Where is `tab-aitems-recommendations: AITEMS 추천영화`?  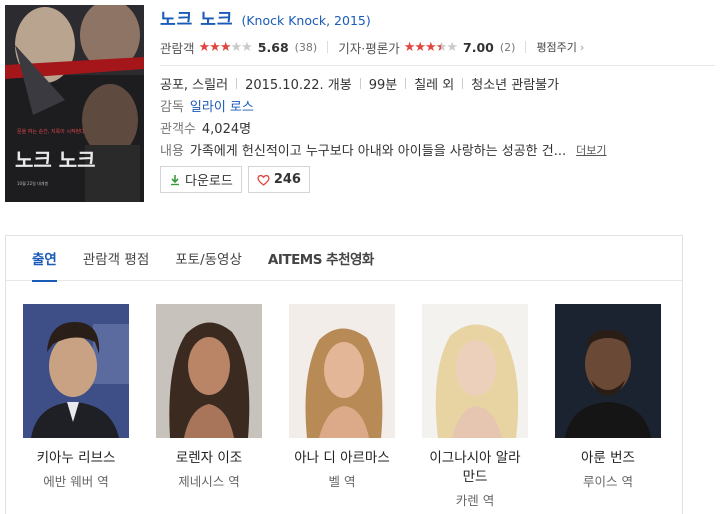
tab-aitems-recommendations: AITEMS 추천영화 is located at coordinates (321, 258).